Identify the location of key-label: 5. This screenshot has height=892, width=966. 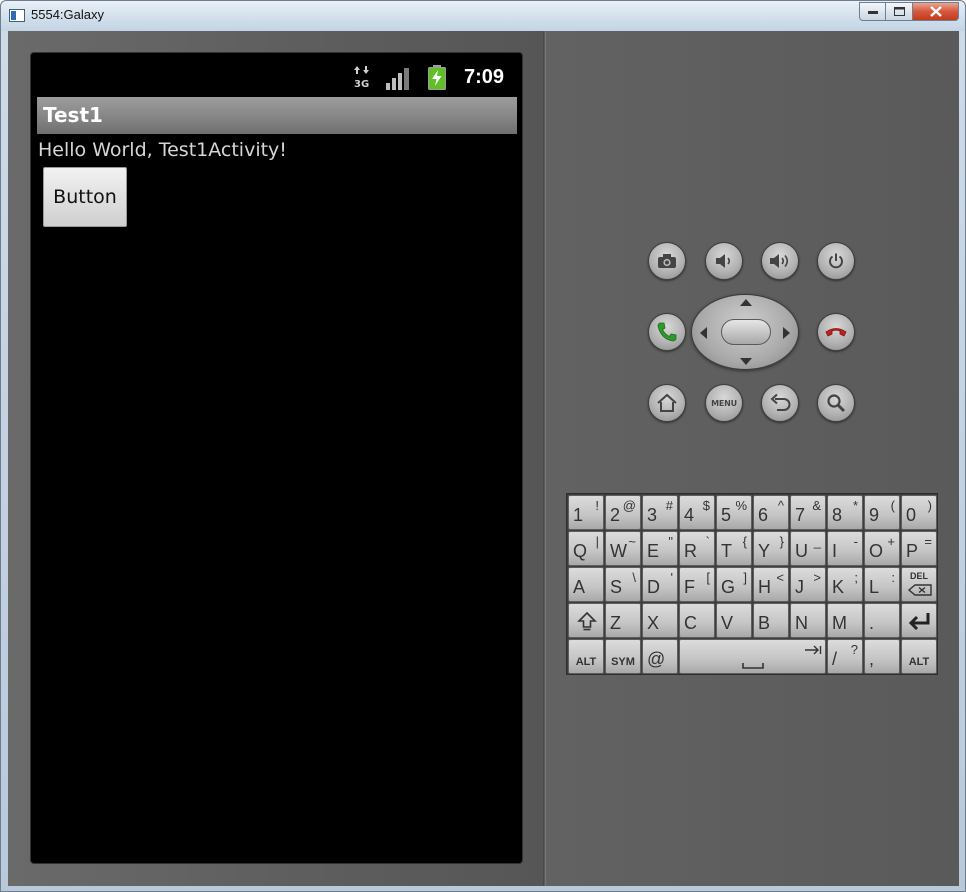
(726, 515).